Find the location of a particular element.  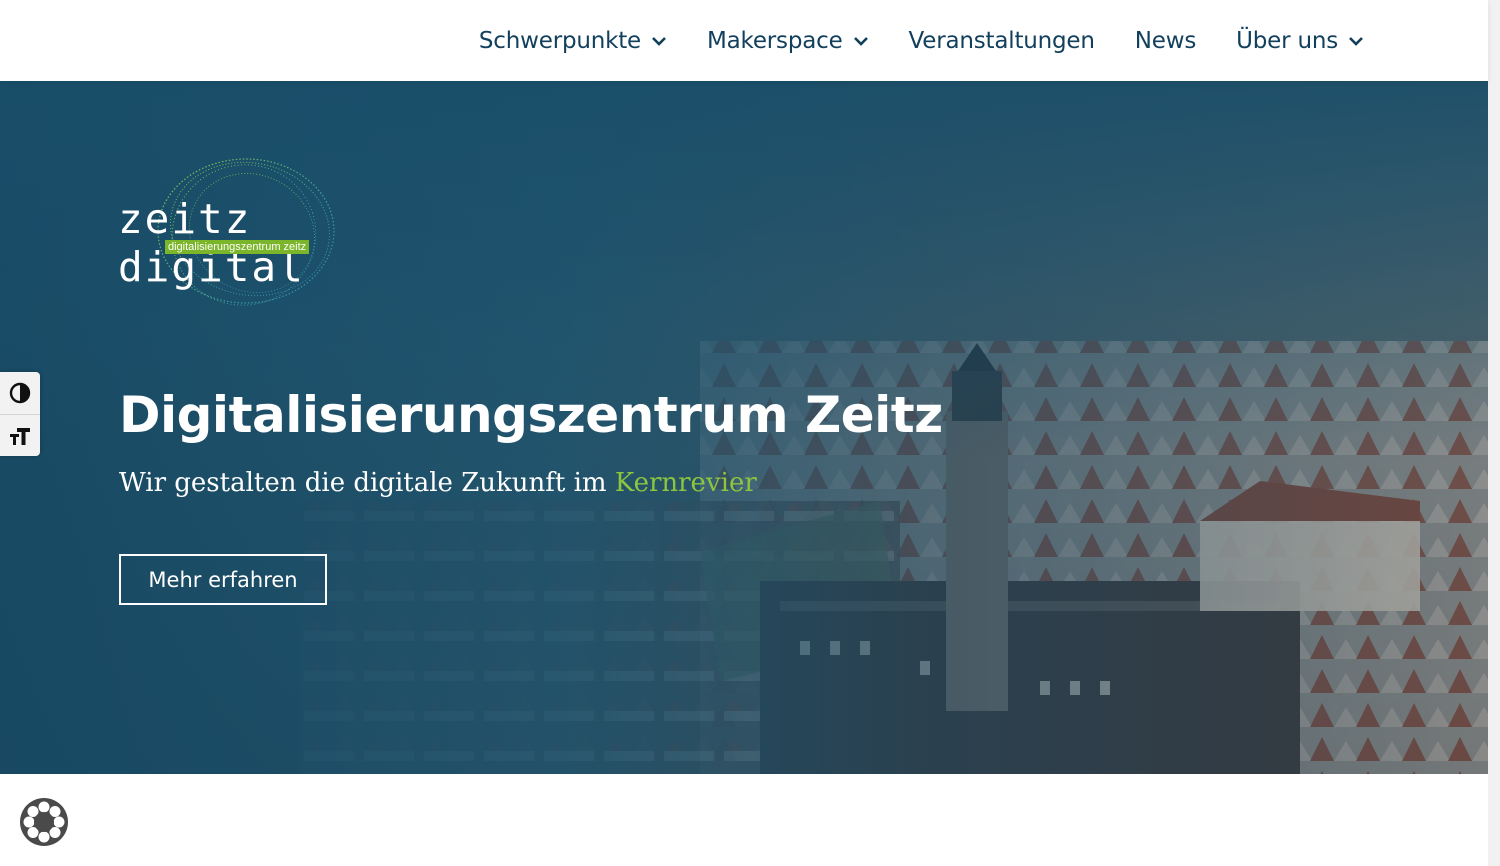

font-size-icon is located at coordinates (20, 436).